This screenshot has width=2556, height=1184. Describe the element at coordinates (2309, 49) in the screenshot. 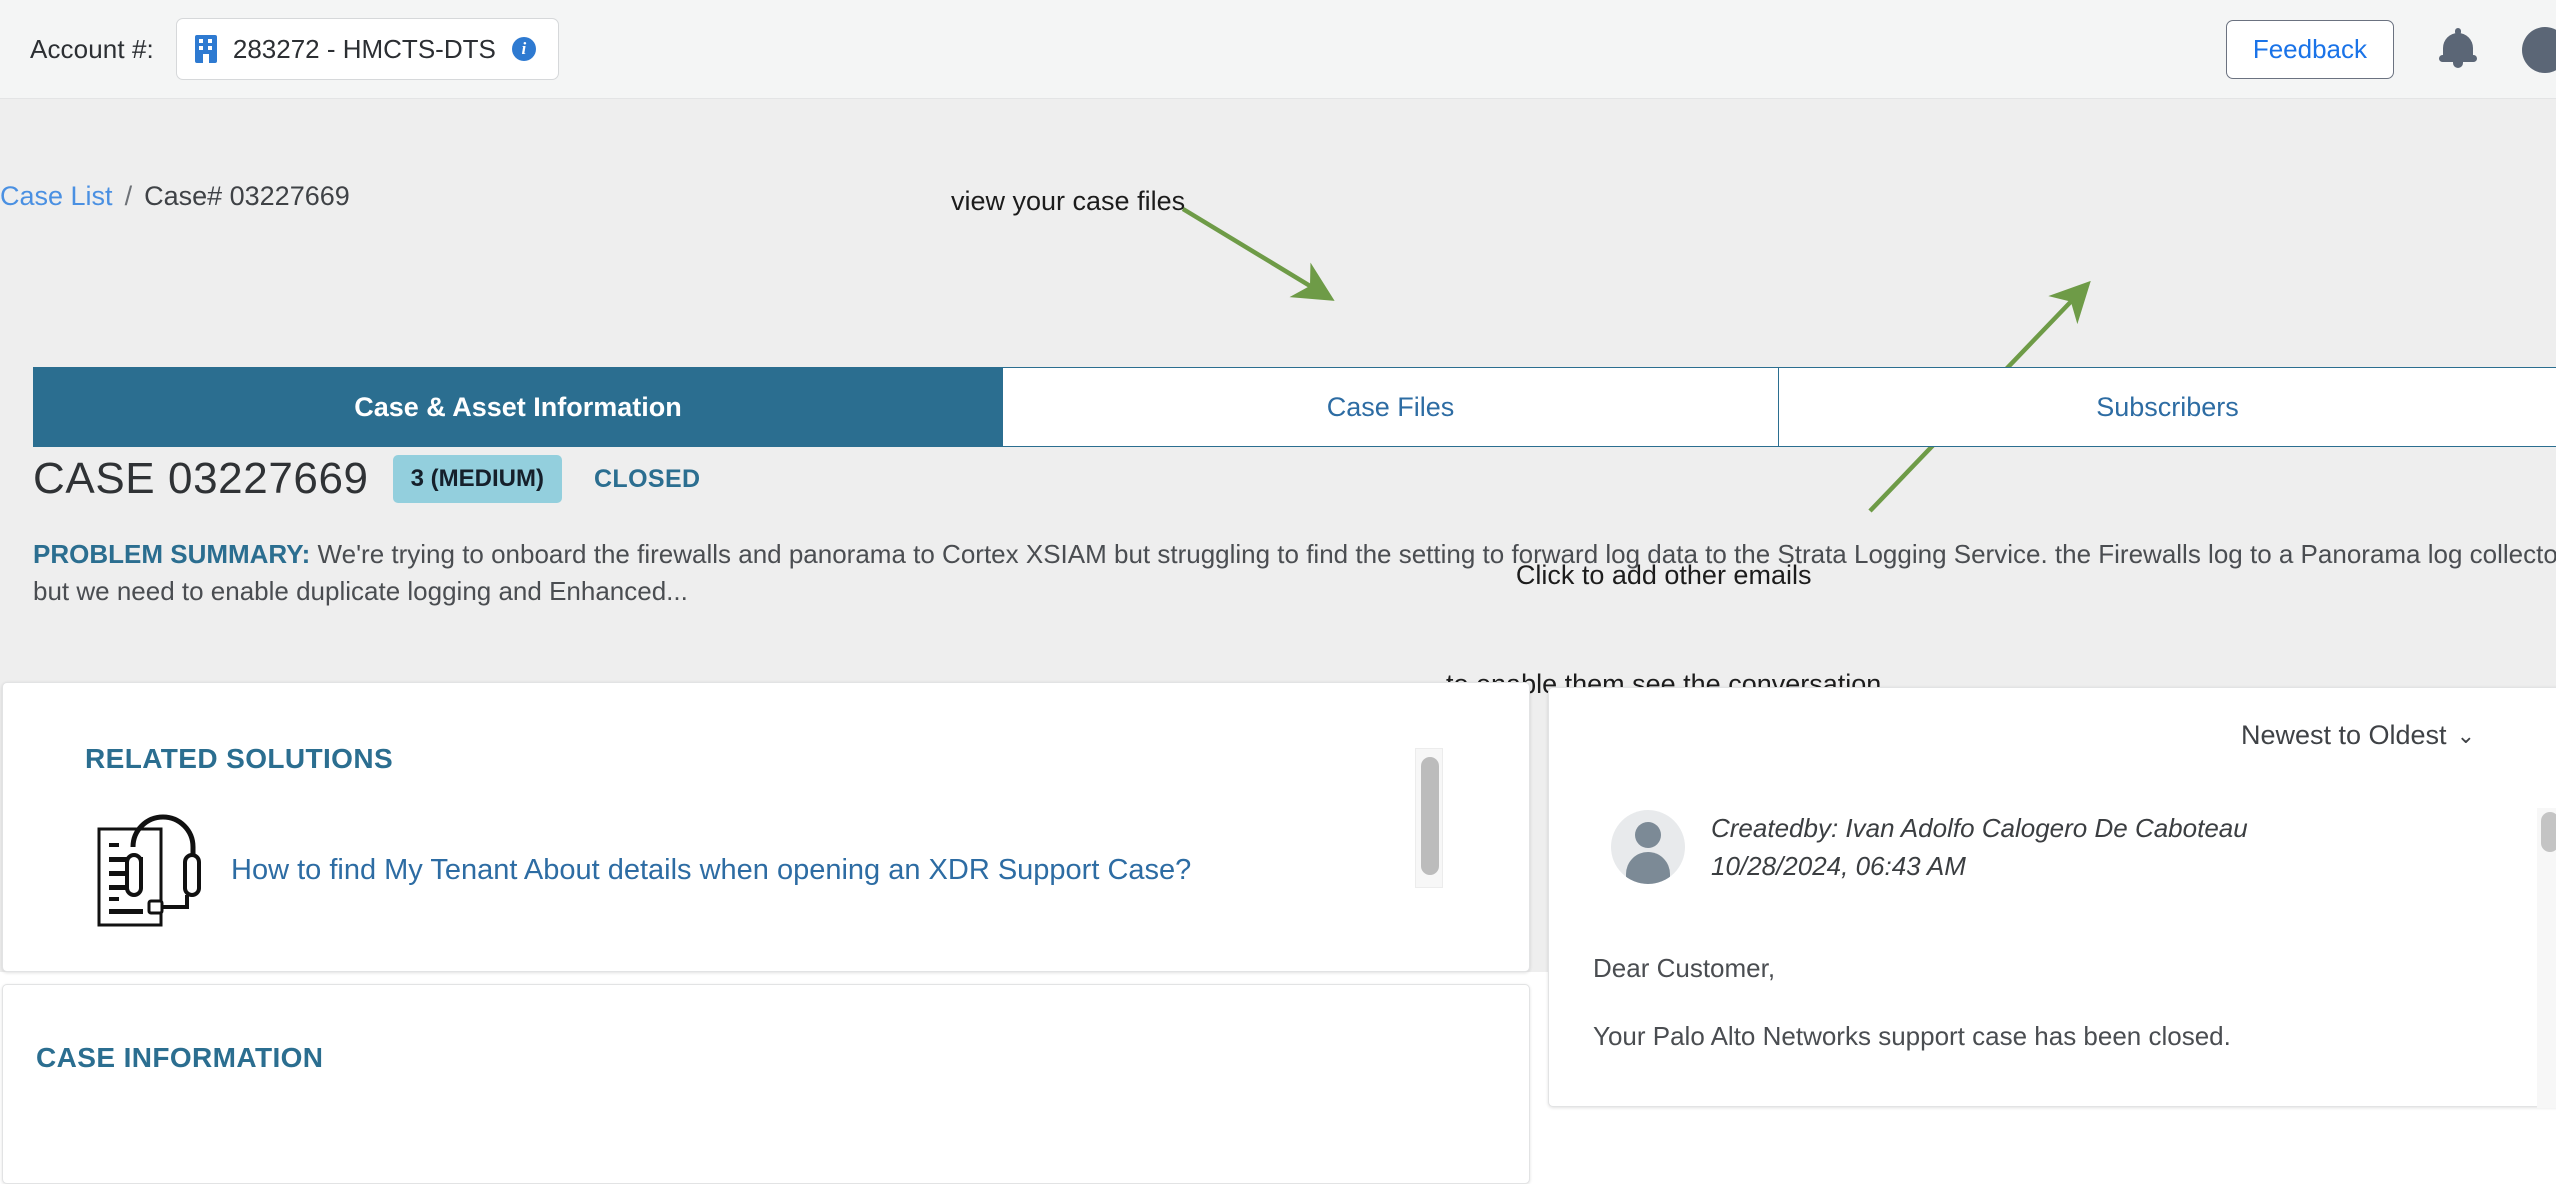

I see `feedback-button: Feedback` at that location.